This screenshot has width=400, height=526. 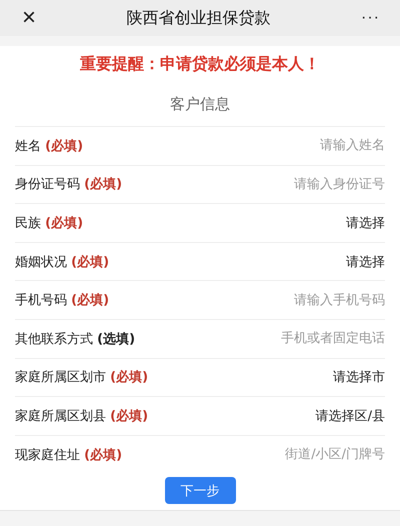 What do you see at coordinates (300, 146) in the screenshot?
I see `input-field: 请输入姓名` at bounding box center [300, 146].